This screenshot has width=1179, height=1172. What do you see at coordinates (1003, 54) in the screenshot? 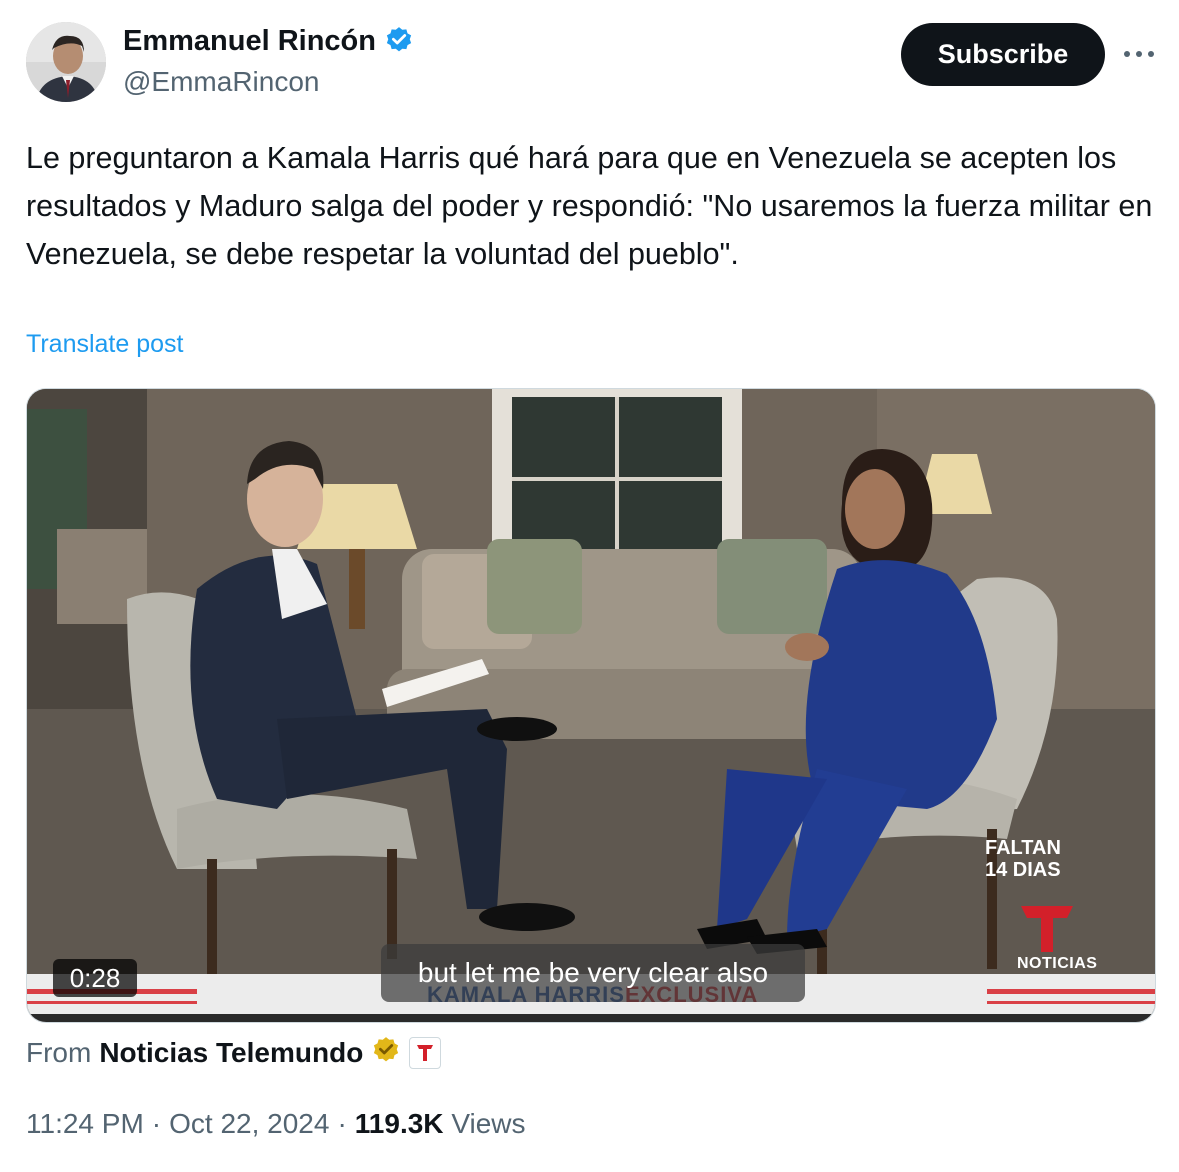
I see `subscribe-button: Subscribe` at bounding box center [1003, 54].